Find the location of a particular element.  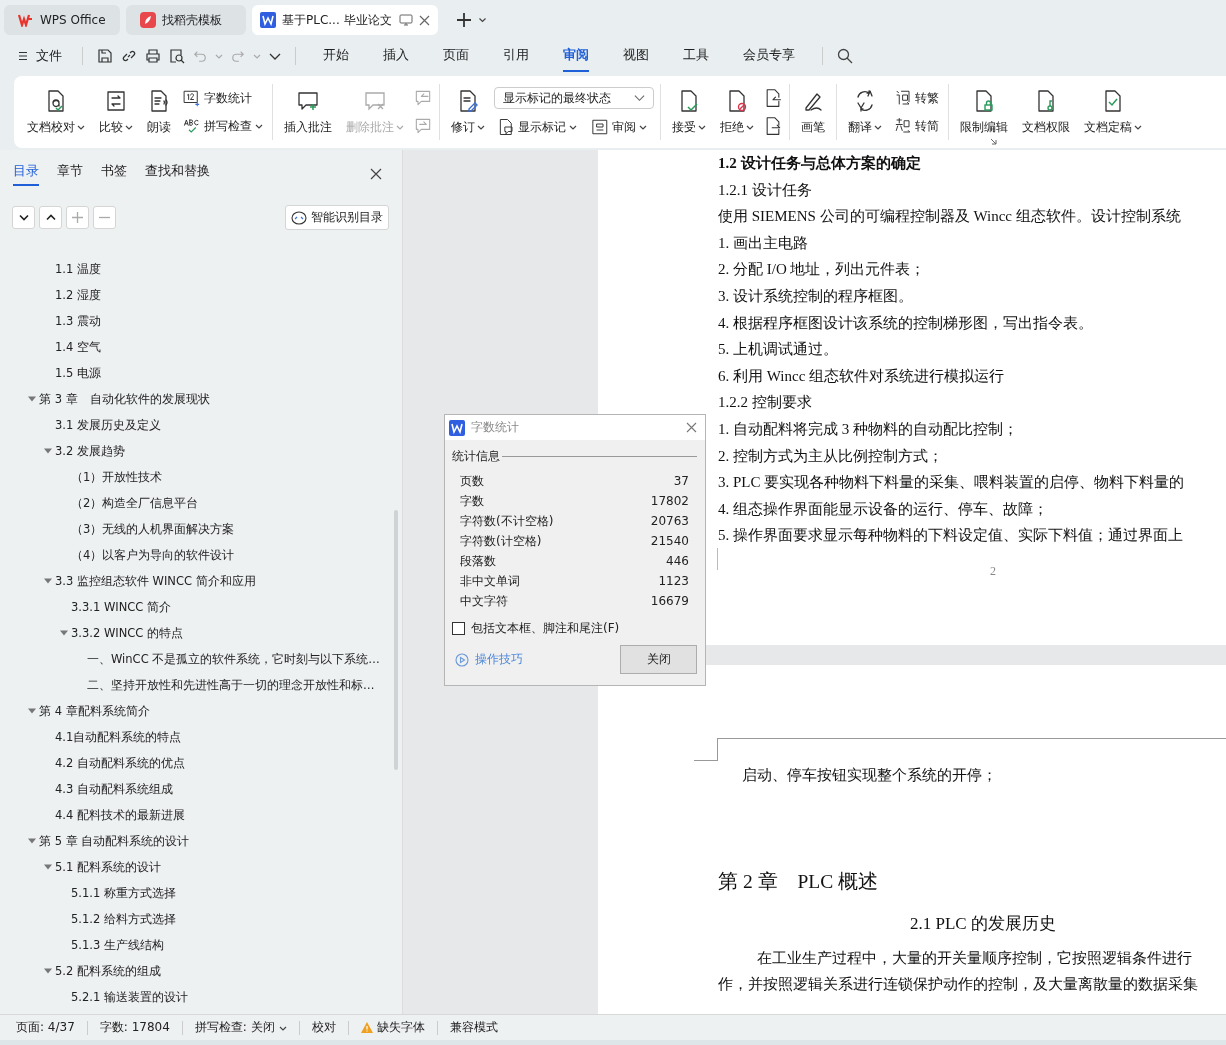

ribbon-button: 文档校对 is located at coordinates (56, 112).